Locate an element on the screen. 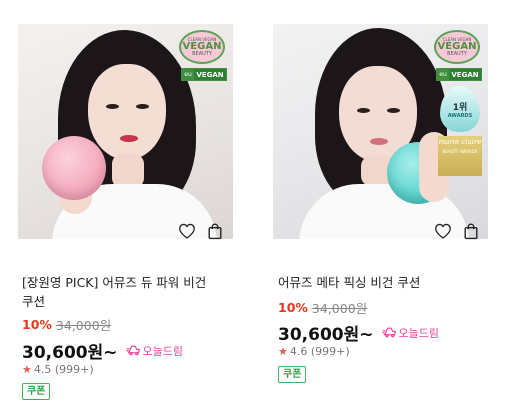  rating-text: 4.5 (999+) is located at coordinates (63, 369).